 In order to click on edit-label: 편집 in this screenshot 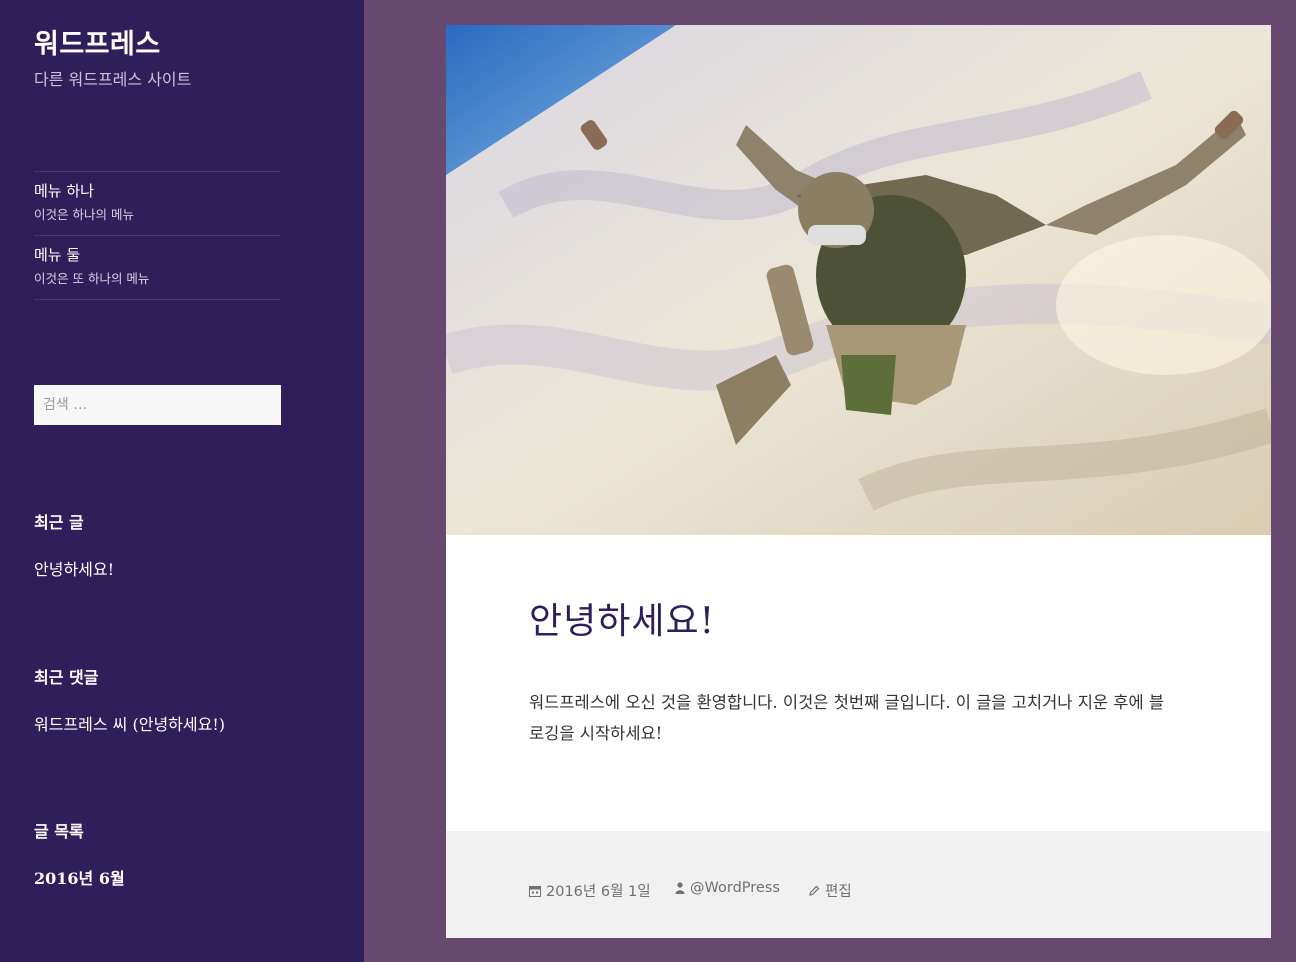, I will do `click(838, 892)`.